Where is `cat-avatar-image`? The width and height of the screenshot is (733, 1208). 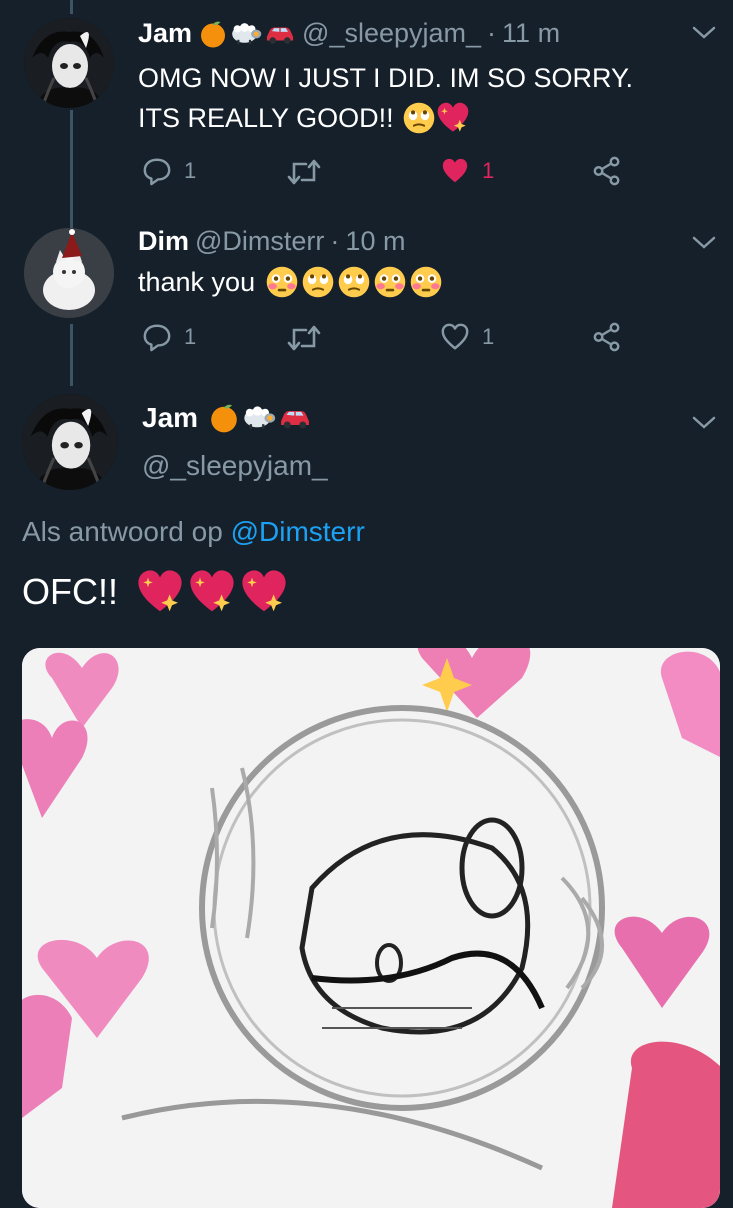
cat-avatar-image is located at coordinates (69, 273).